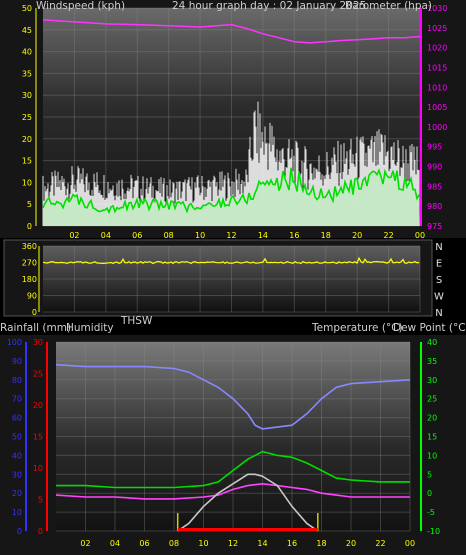 This screenshot has height=555, width=466. Describe the element at coordinates (429, 474) in the screenshot. I see `temperature-tick-label: 5` at that location.